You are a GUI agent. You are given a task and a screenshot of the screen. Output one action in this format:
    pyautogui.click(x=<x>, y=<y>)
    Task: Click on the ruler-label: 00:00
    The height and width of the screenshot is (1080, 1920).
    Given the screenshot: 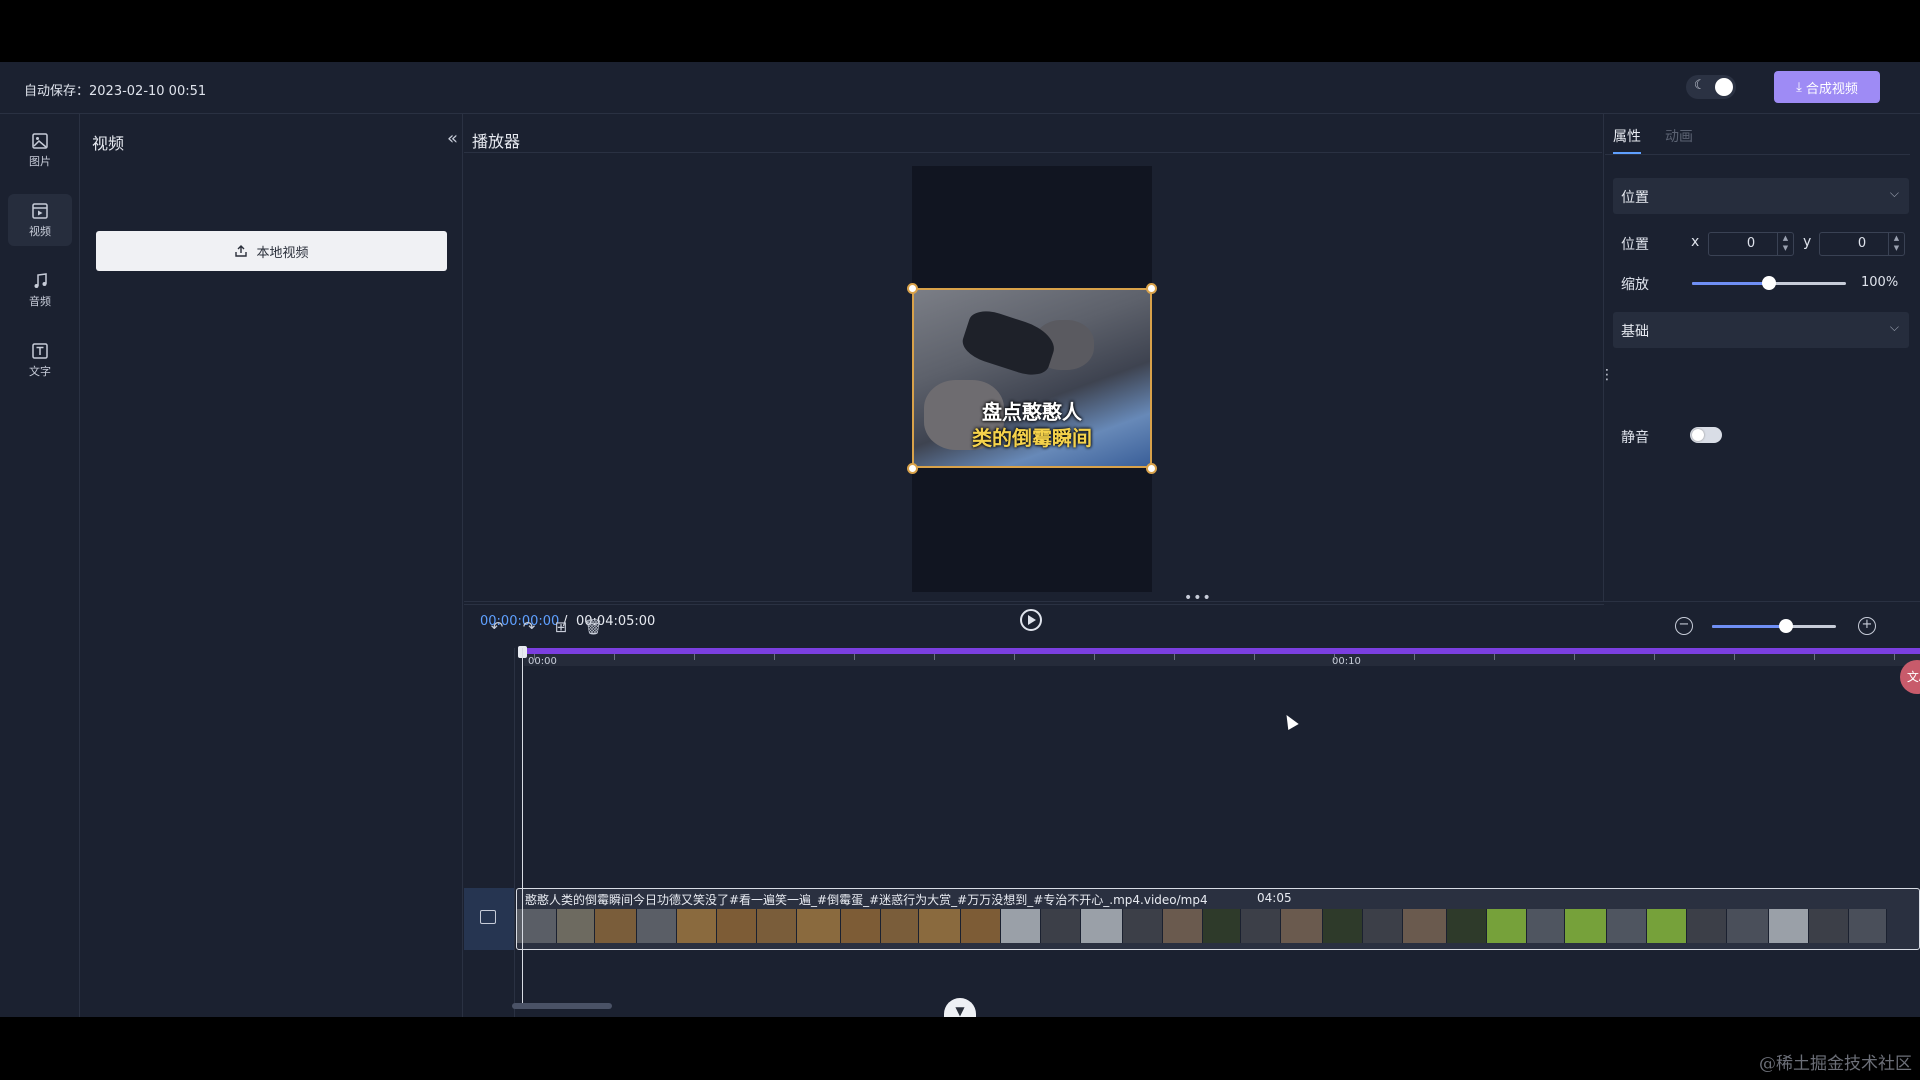 What is the action you would take?
    pyautogui.click(x=542, y=661)
    